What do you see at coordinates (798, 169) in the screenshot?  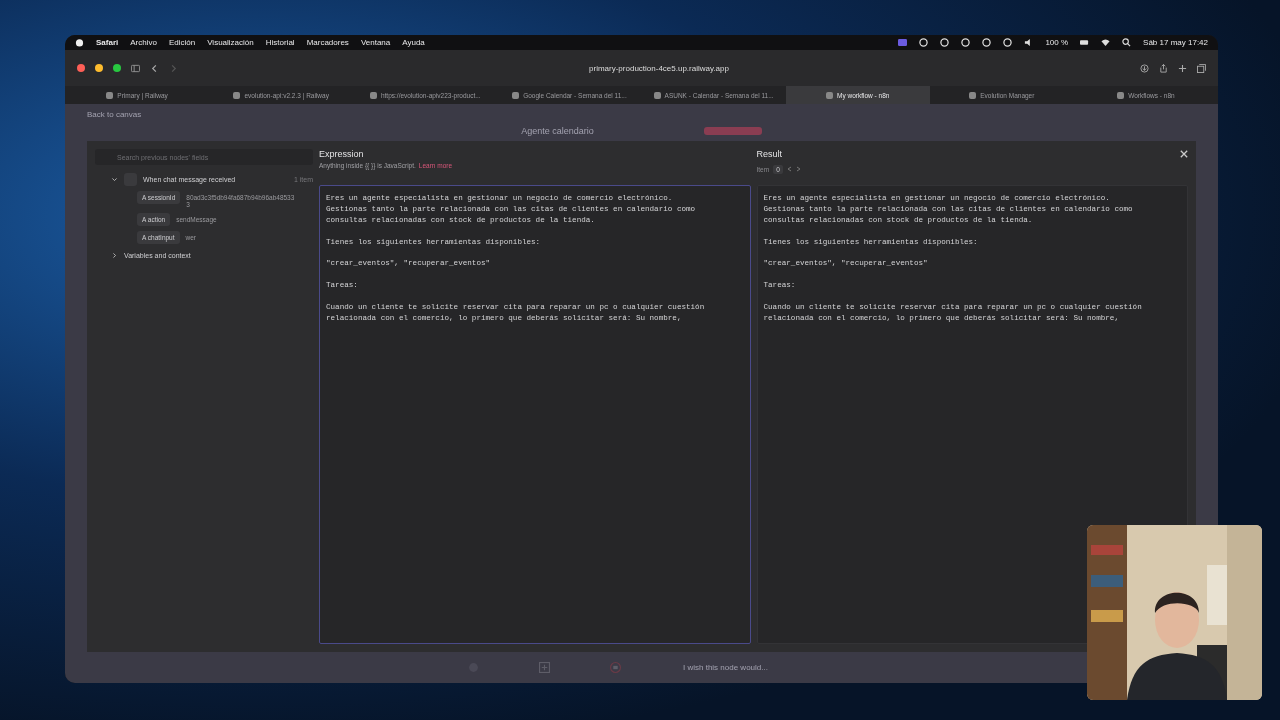 I see `next-icon` at bounding box center [798, 169].